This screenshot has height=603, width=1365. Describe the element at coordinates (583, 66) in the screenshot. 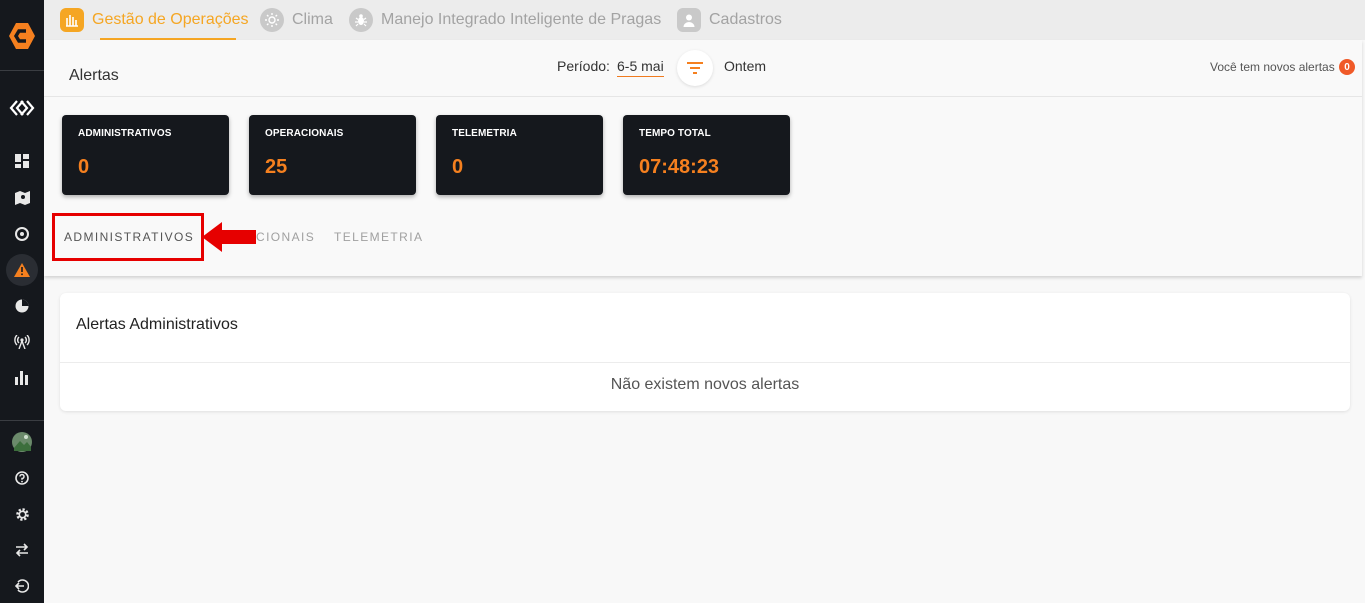

I see `period-label: Período:` at that location.